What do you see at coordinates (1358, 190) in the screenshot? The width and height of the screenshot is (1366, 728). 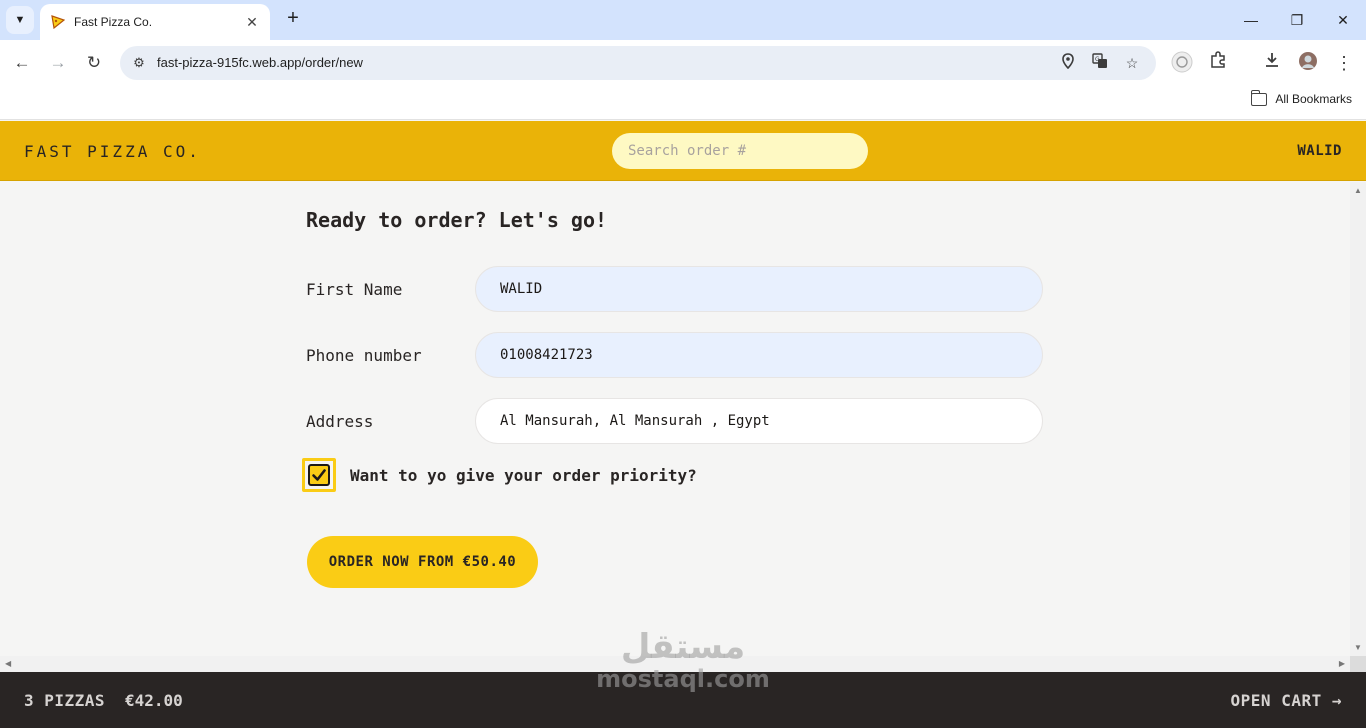 I see `scroll-up-arrow-icon: ▲` at bounding box center [1358, 190].